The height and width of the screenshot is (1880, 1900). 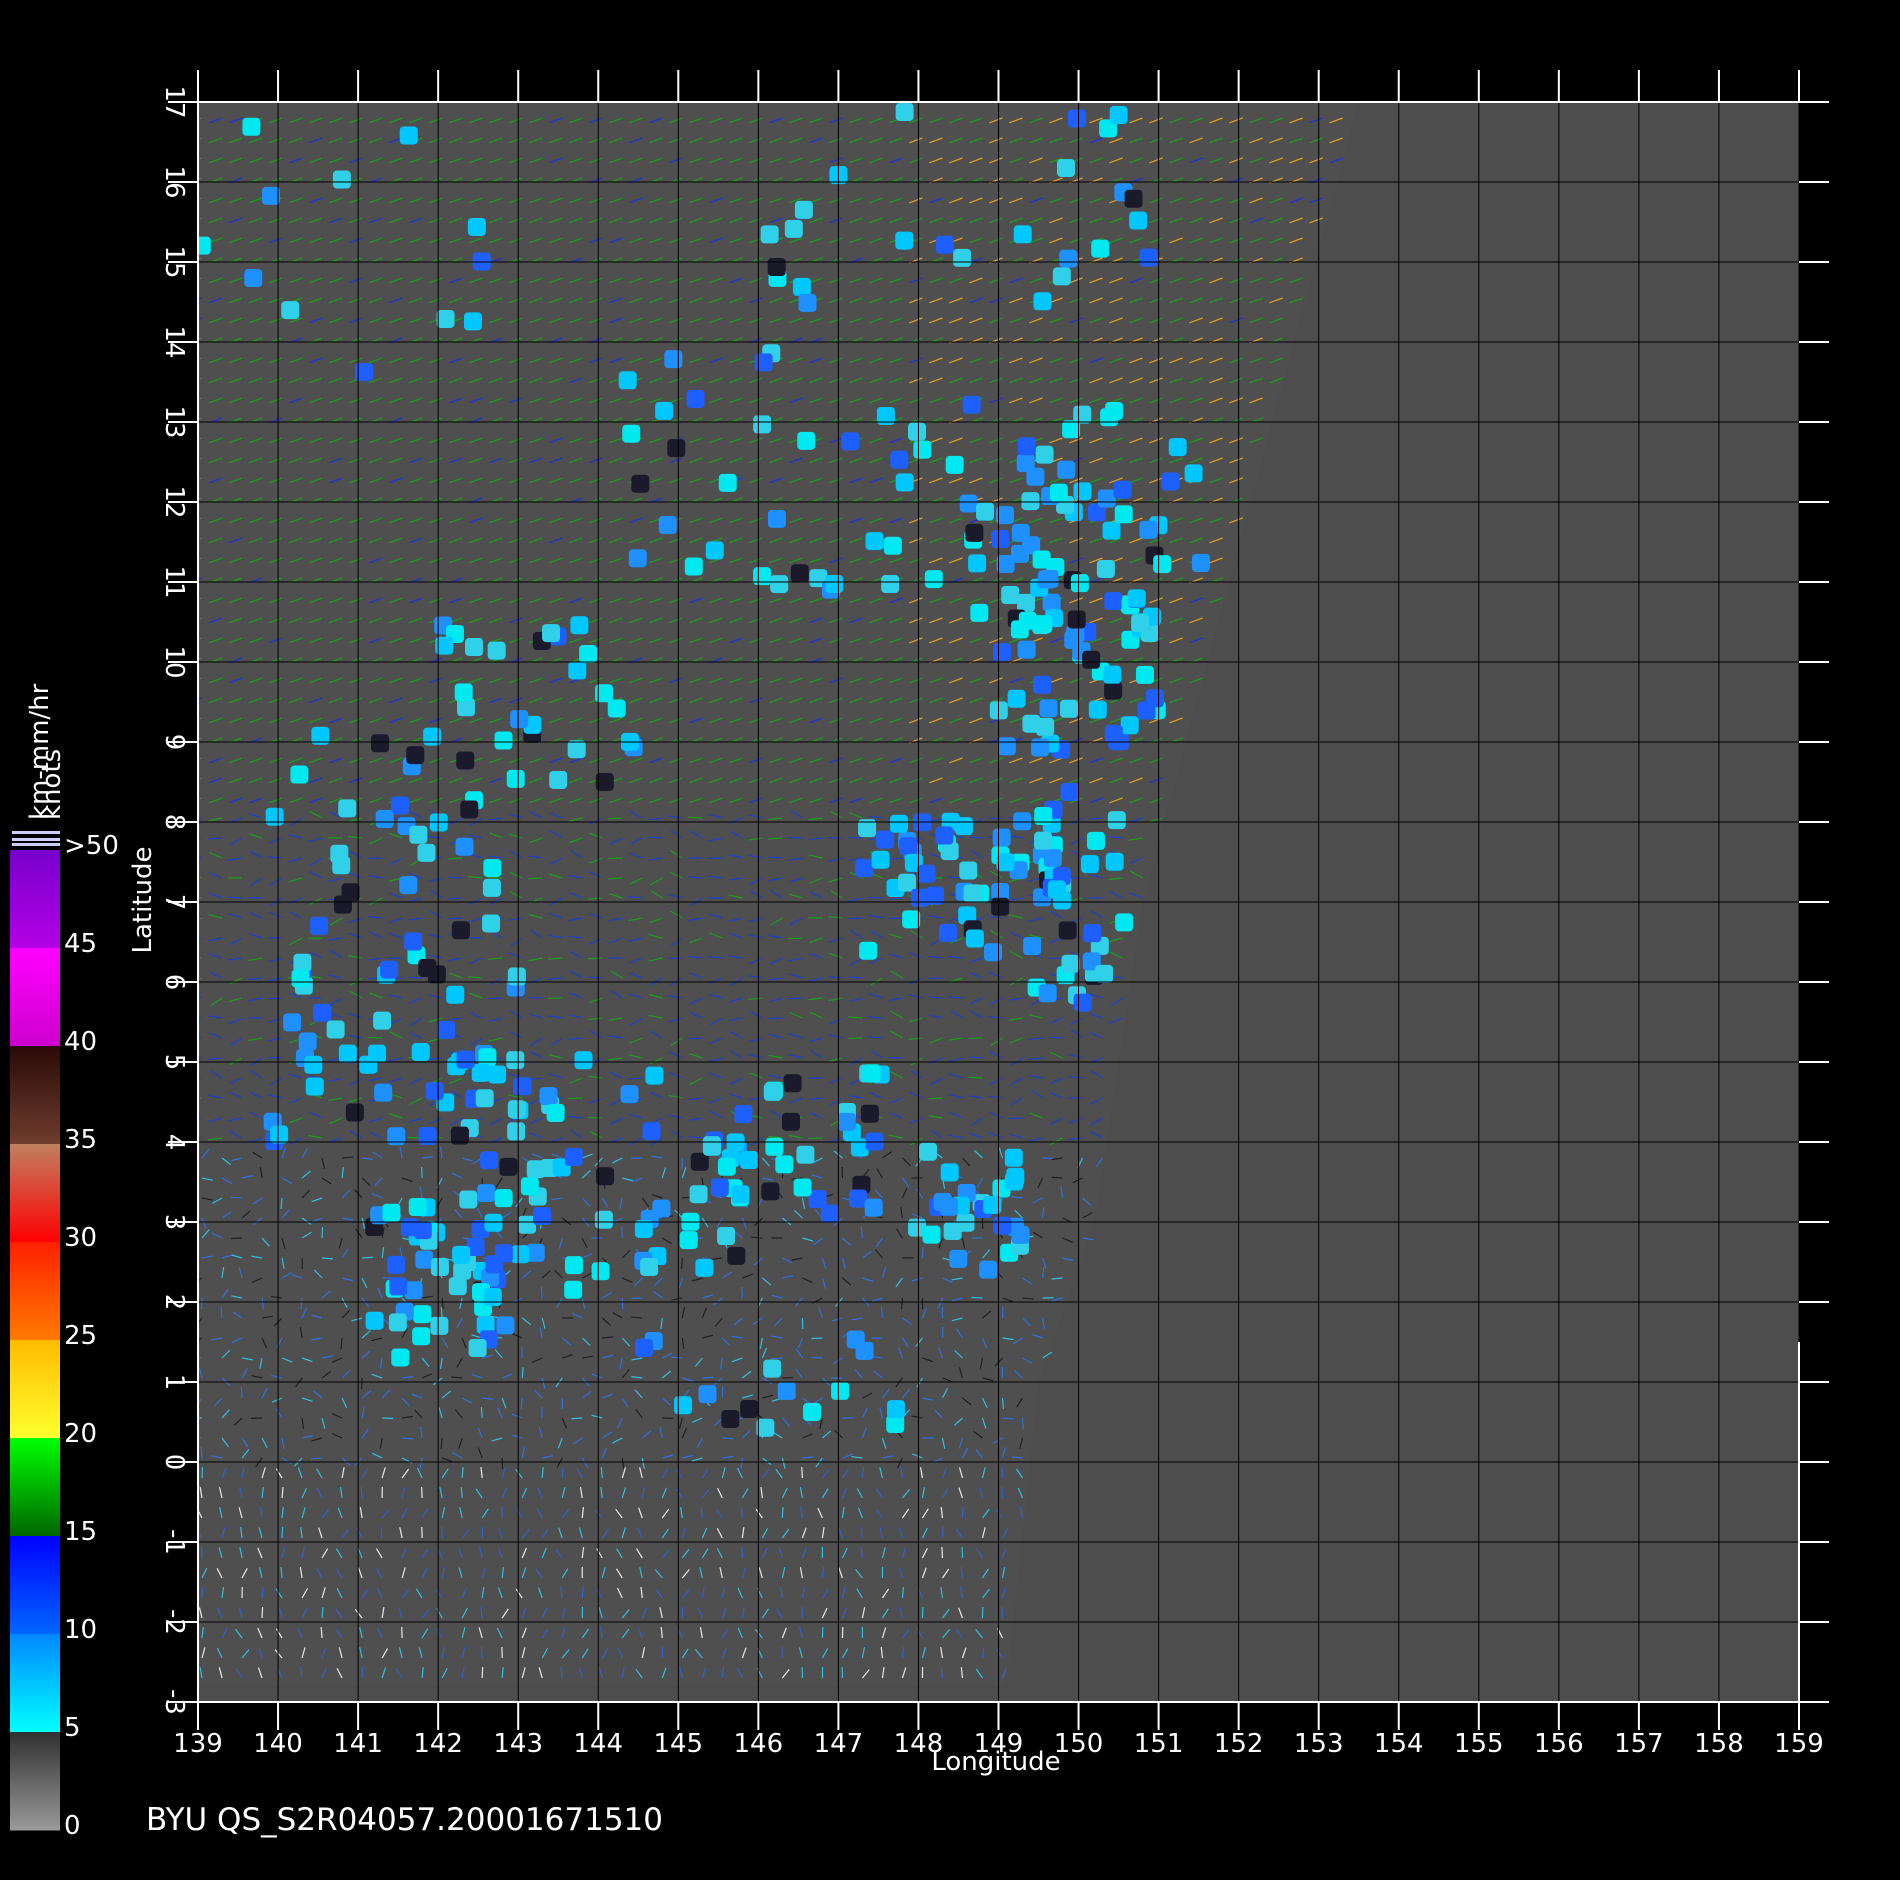 What do you see at coordinates (72, 1728) in the screenshot?
I see `colorbar-label: 5` at bounding box center [72, 1728].